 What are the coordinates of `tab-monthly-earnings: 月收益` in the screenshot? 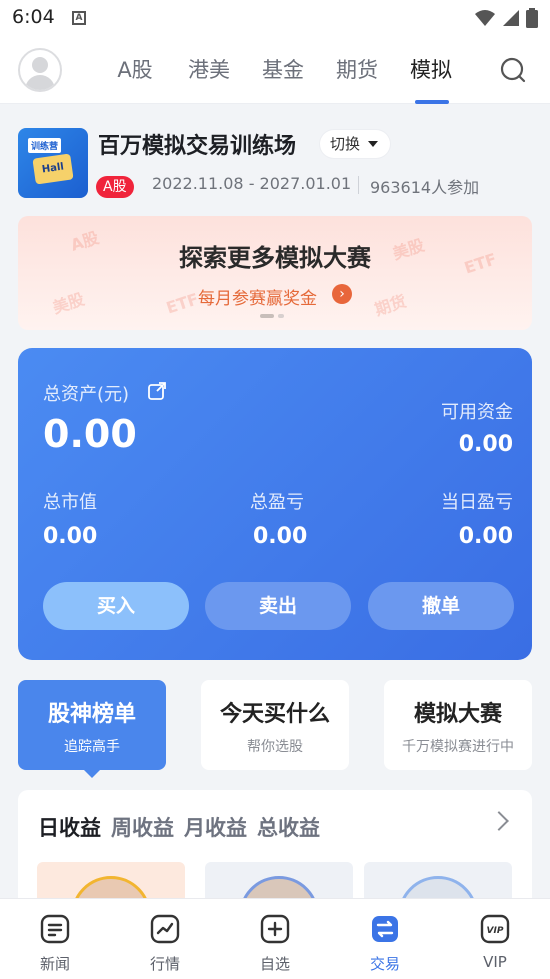 It's located at (215, 827).